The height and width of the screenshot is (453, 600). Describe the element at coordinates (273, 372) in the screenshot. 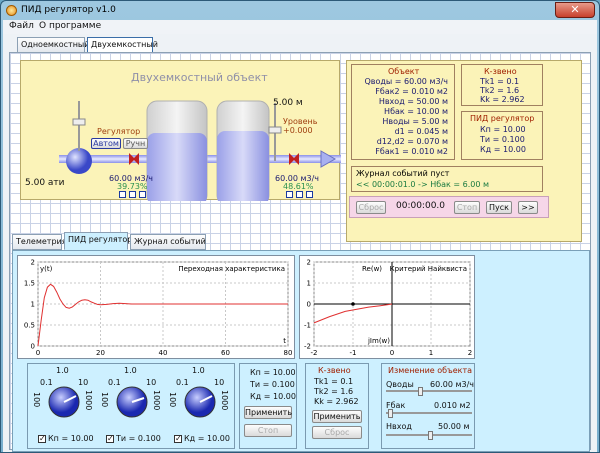

I see `pid-box-row-1: Кп = 10.00` at that location.